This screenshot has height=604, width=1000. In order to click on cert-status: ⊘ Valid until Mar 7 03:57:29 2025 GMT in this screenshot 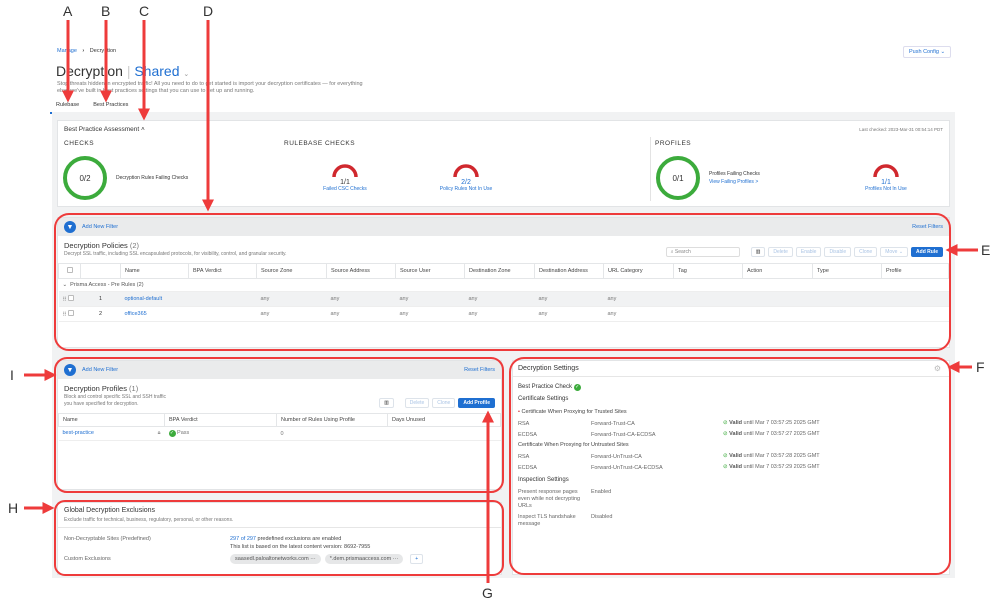, I will do `click(771, 467)`.